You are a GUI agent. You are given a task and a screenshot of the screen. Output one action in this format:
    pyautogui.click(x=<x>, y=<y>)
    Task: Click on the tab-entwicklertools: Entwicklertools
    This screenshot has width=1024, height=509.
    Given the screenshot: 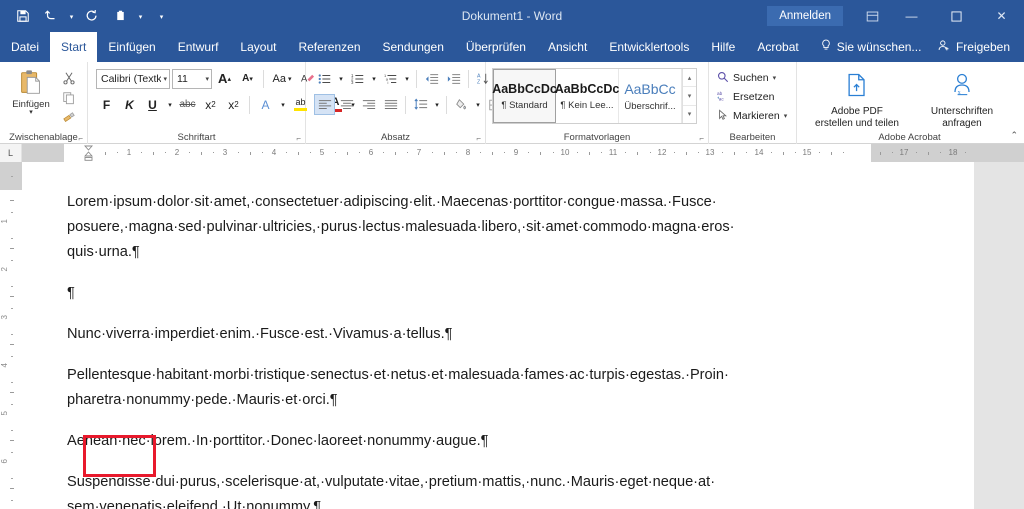 What is the action you would take?
    pyautogui.click(x=649, y=47)
    